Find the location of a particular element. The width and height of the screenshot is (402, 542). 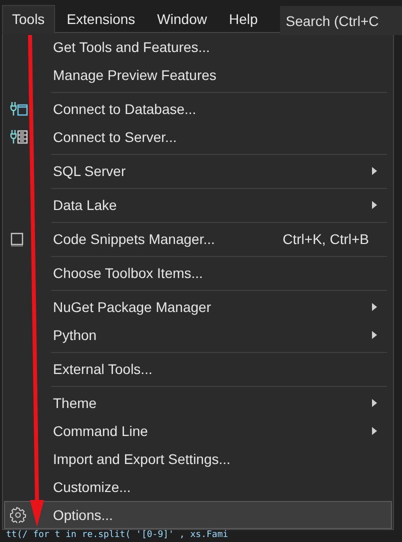

settings-icon is located at coordinates (18, 515).